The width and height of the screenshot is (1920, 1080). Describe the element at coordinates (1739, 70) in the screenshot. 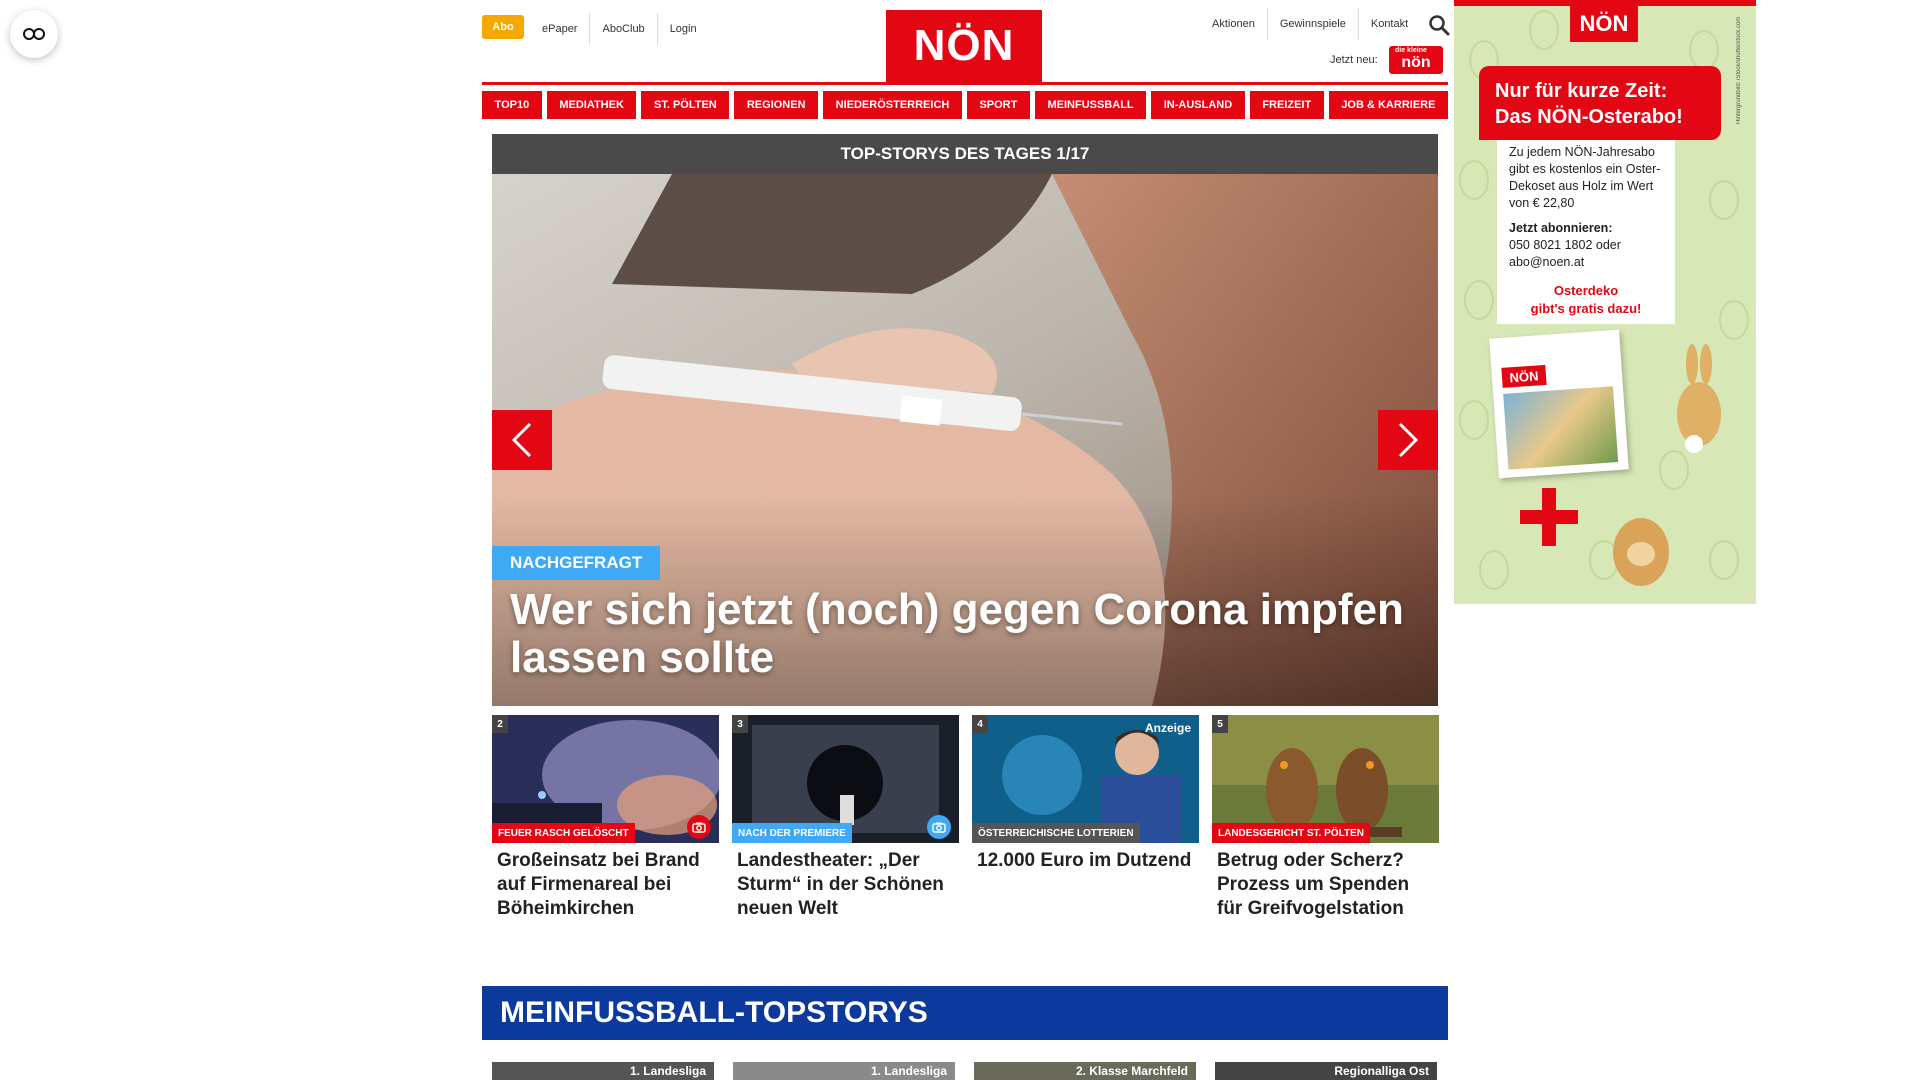

I see `ad-credit: Hintergrundbild: iStock/shutterstock.com` at that location.